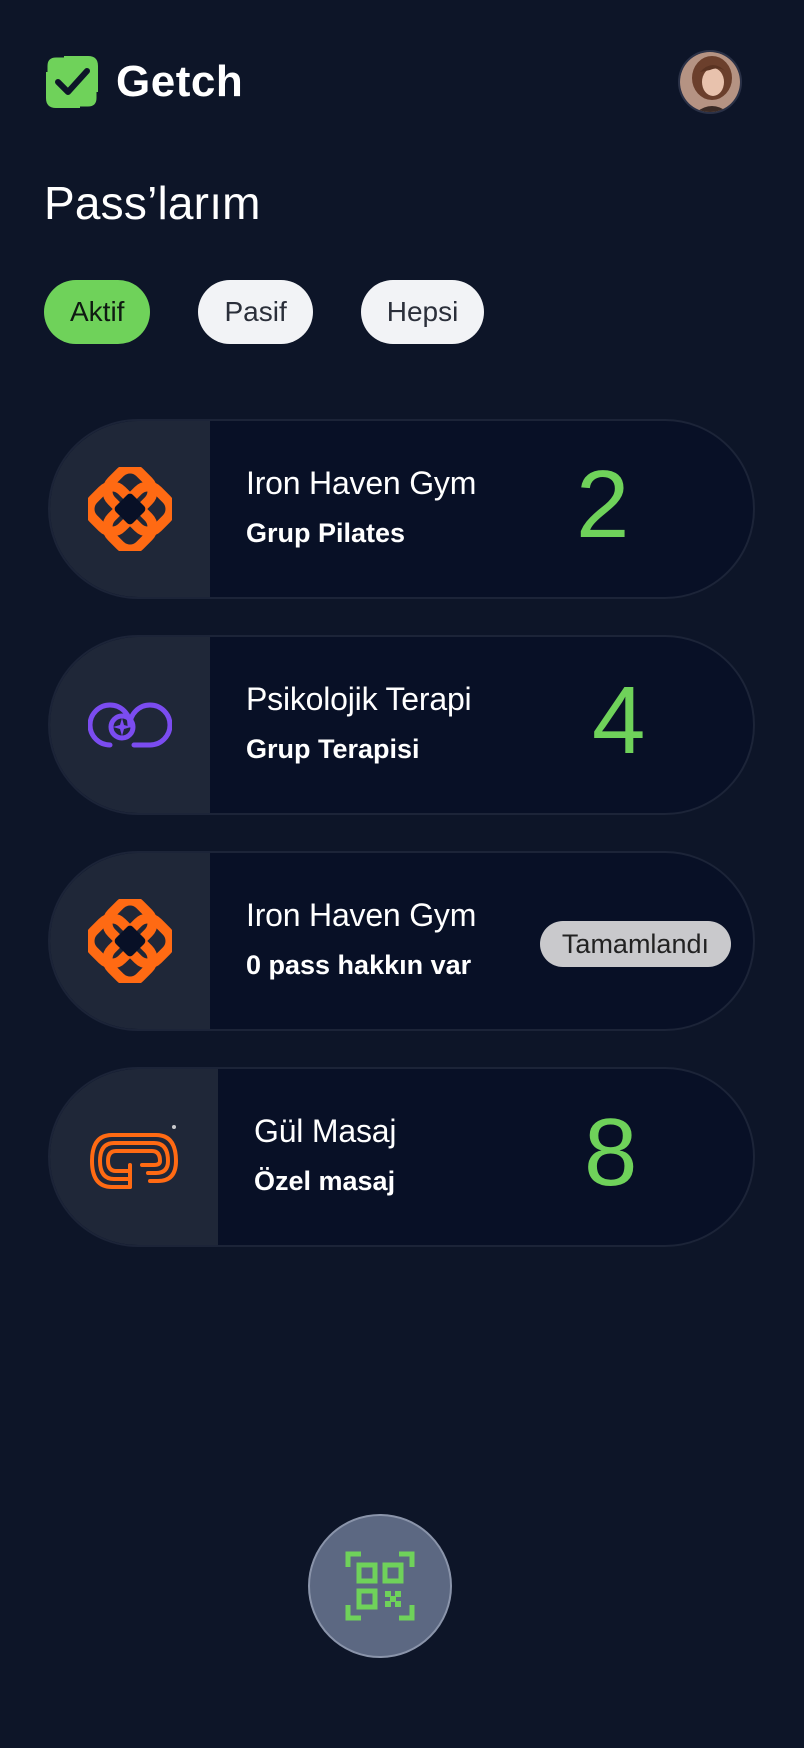  Describe the element at coordinates (326, 533) in the screenshot. I see `pass-service-name: Grup Pilates` at that location.